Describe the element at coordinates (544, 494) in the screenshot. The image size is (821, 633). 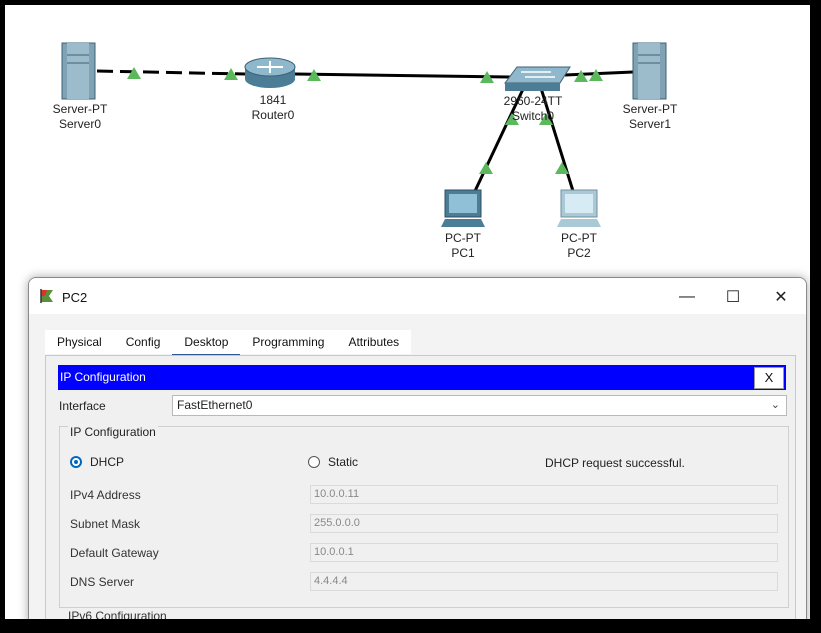
I see `ipv4-address-field: 10.0.0.11` at that location.